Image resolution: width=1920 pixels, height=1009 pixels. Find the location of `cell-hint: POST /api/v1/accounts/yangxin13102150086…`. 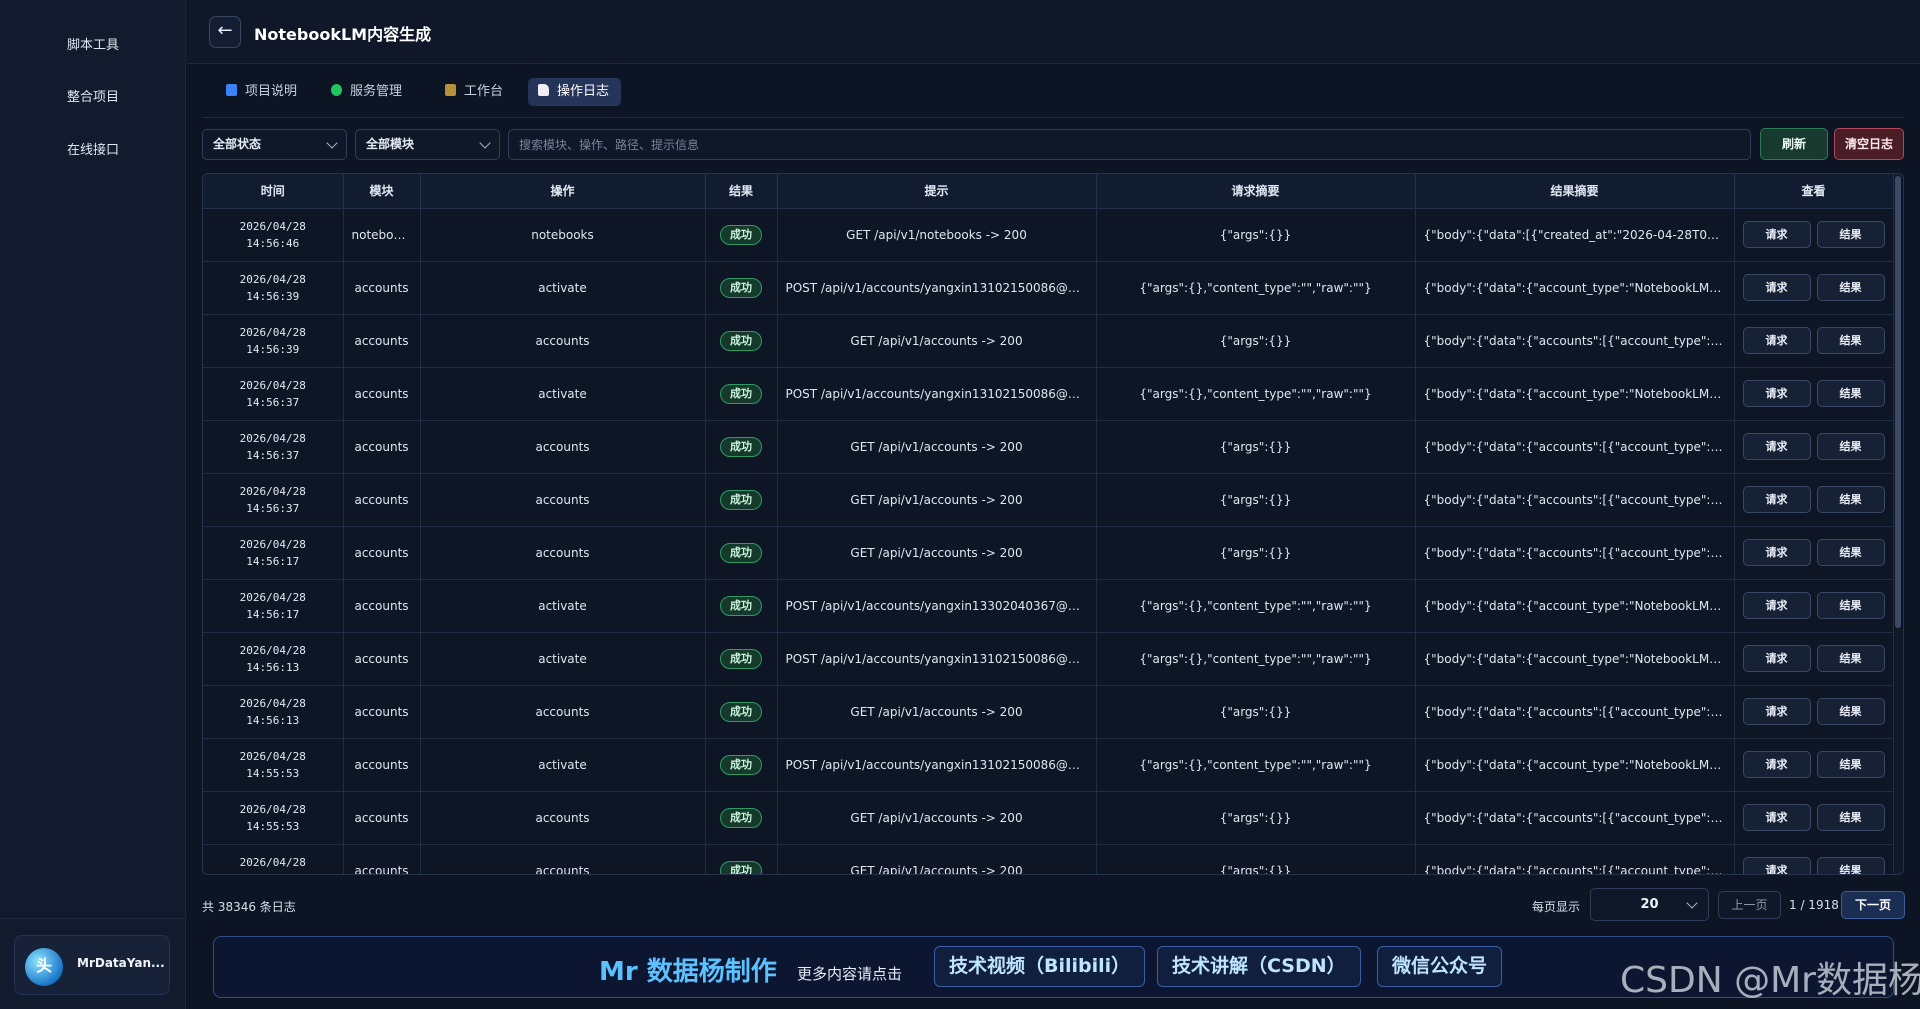

cell-hint: POST /api/v1/accounts/yangxin13102150086… is located at coordinates (937, 288).